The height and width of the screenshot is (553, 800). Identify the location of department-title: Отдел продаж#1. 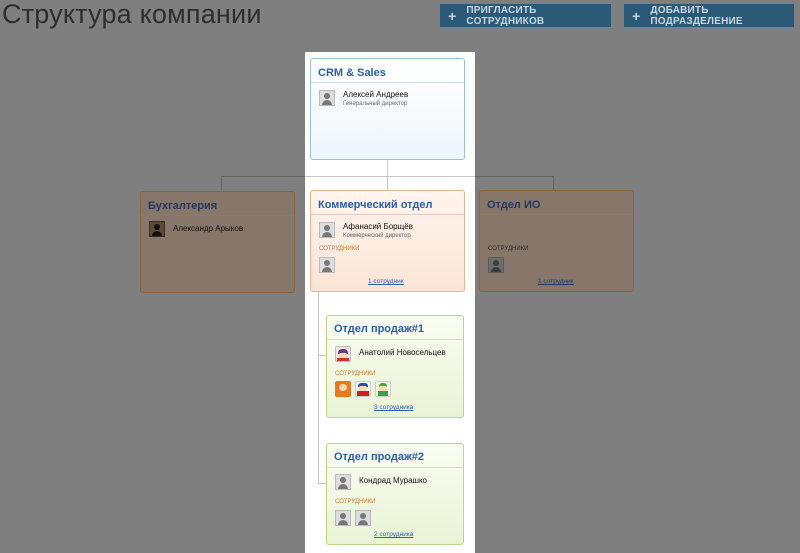
(379, 329).